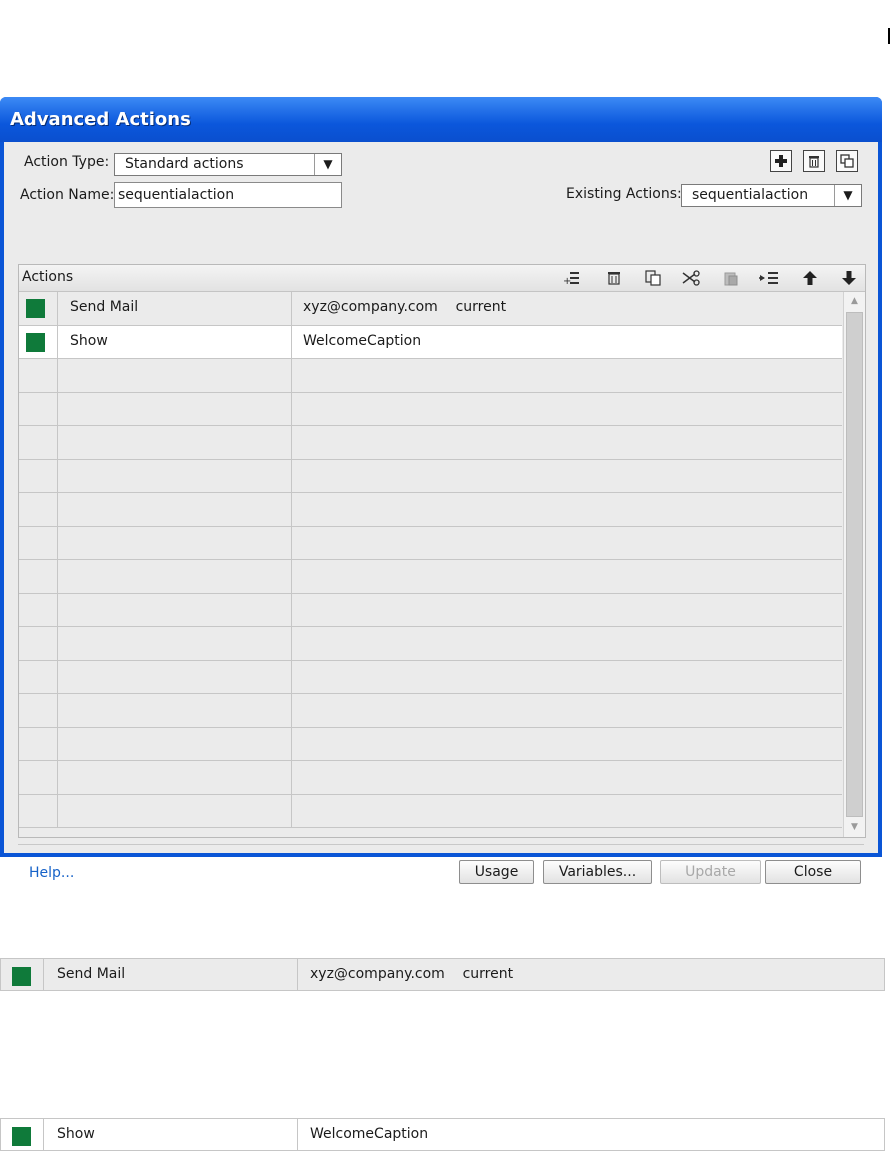  Describe the element at coordinates (731, 278) in the screenshot. I see `paste-icon` at that location.